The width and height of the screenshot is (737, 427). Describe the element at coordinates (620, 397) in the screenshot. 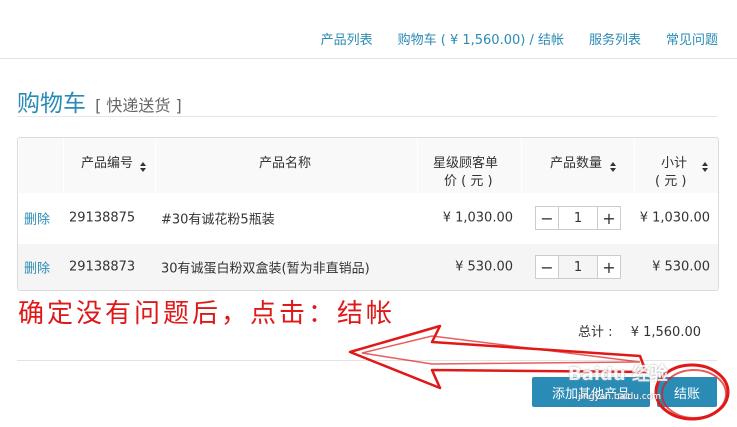

I see `watermark-url: jingyan.baidu.com` at that location.